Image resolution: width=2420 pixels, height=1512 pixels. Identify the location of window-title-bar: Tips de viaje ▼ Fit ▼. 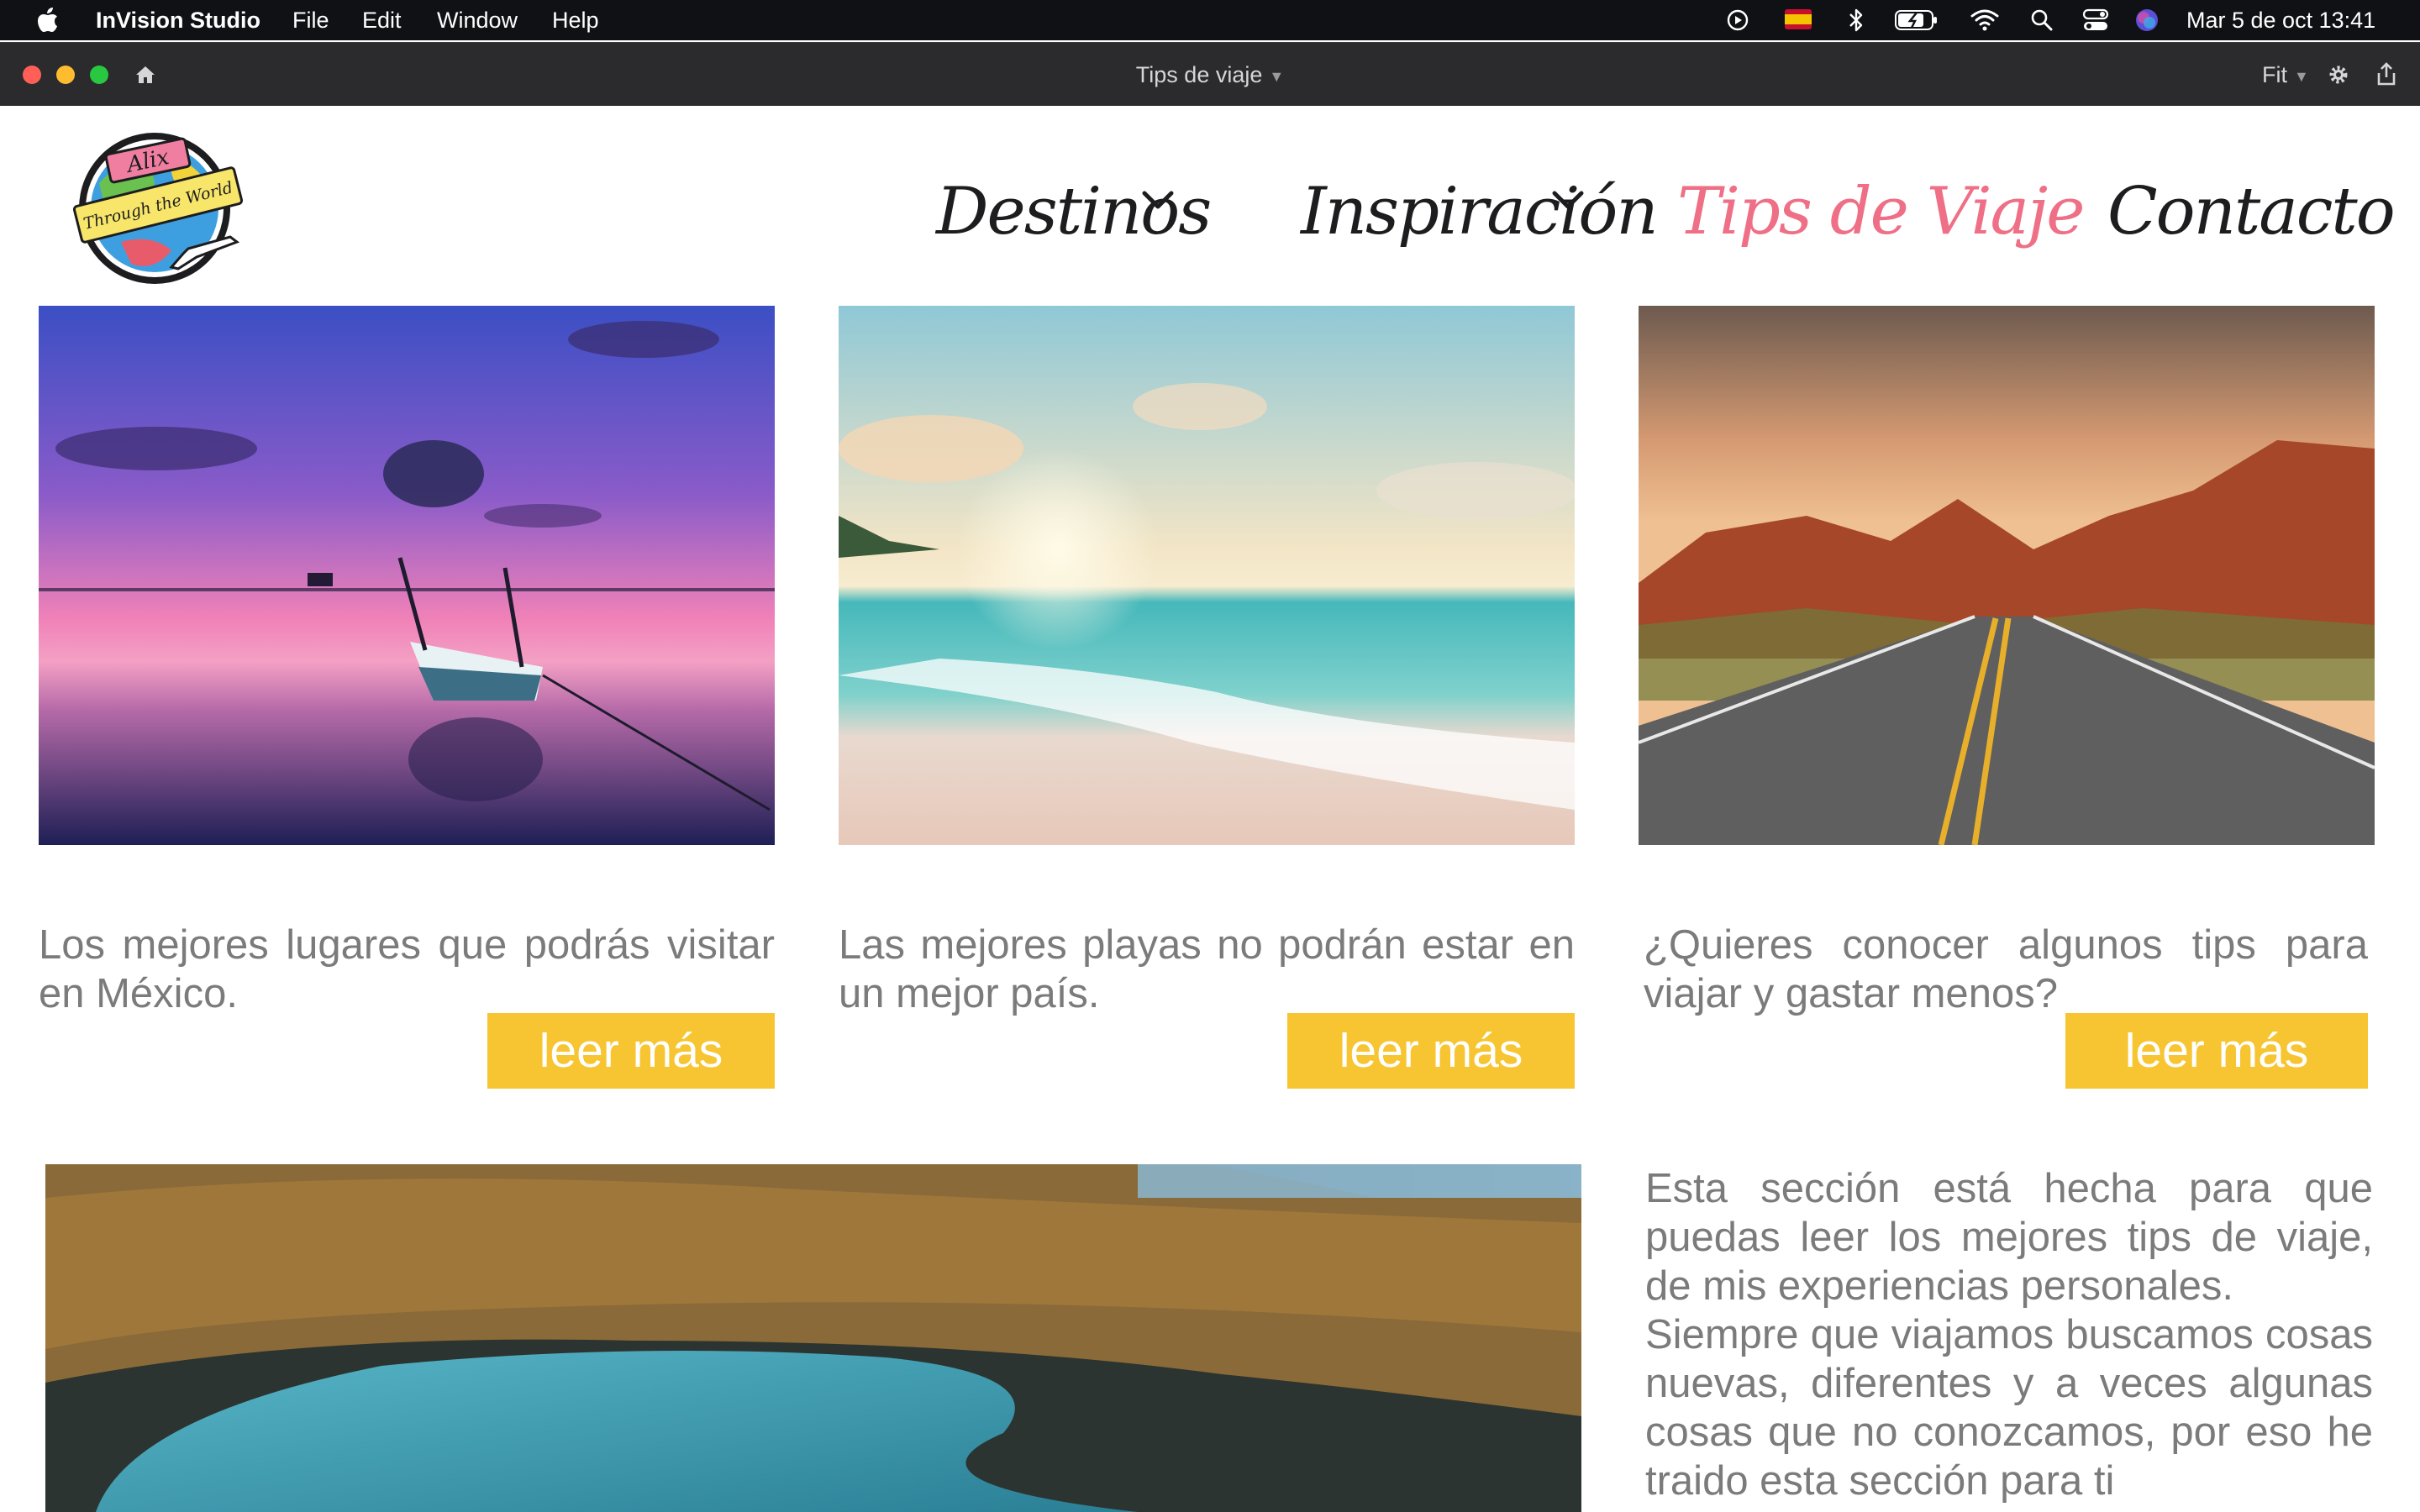
(1210, 74).